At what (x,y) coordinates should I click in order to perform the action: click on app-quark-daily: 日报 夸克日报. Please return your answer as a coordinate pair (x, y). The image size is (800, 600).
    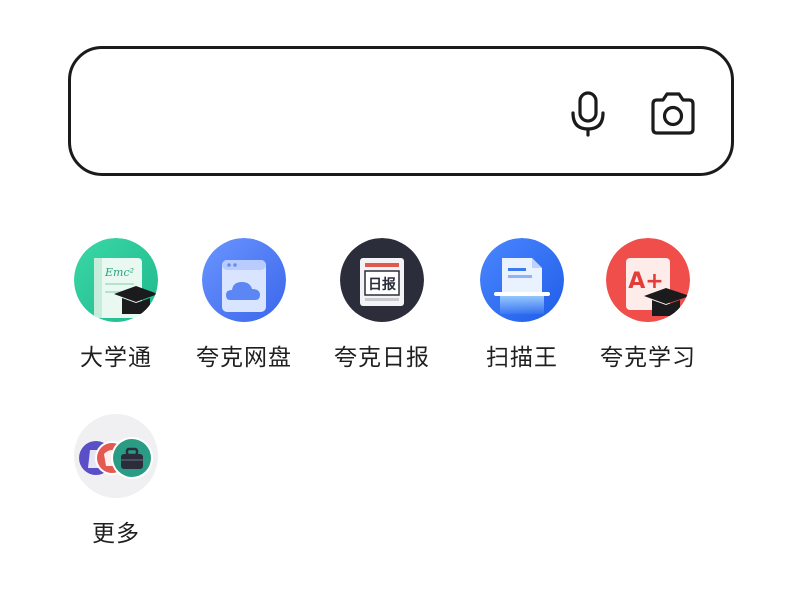
    Looking at the image, I should click on (382, 308).